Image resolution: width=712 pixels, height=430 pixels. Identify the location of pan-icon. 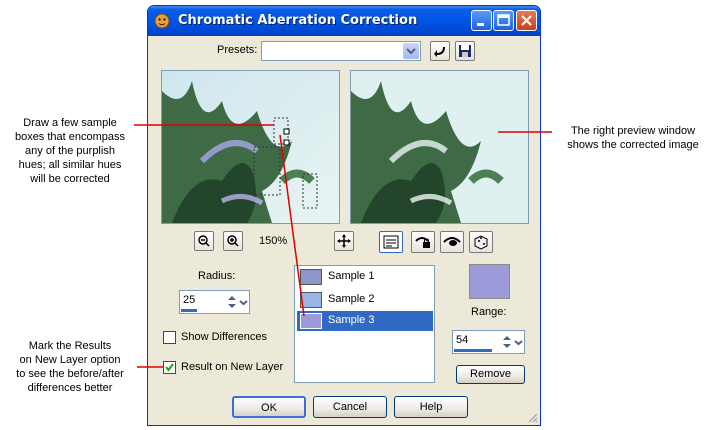
(344, 241).